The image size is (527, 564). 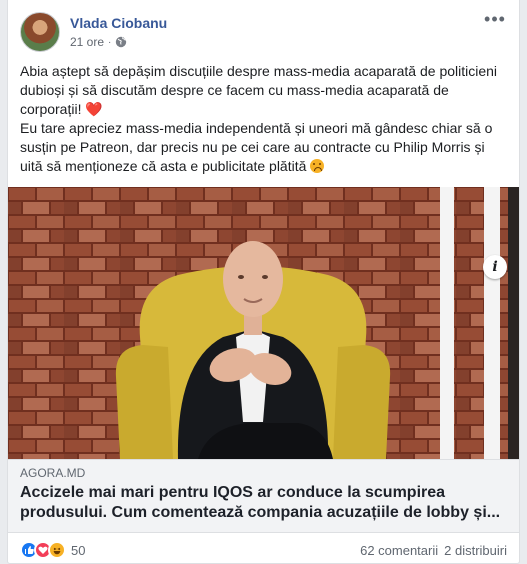 I want to click on author-name: Vlada Ciobanu, so click(x=118, y=23).